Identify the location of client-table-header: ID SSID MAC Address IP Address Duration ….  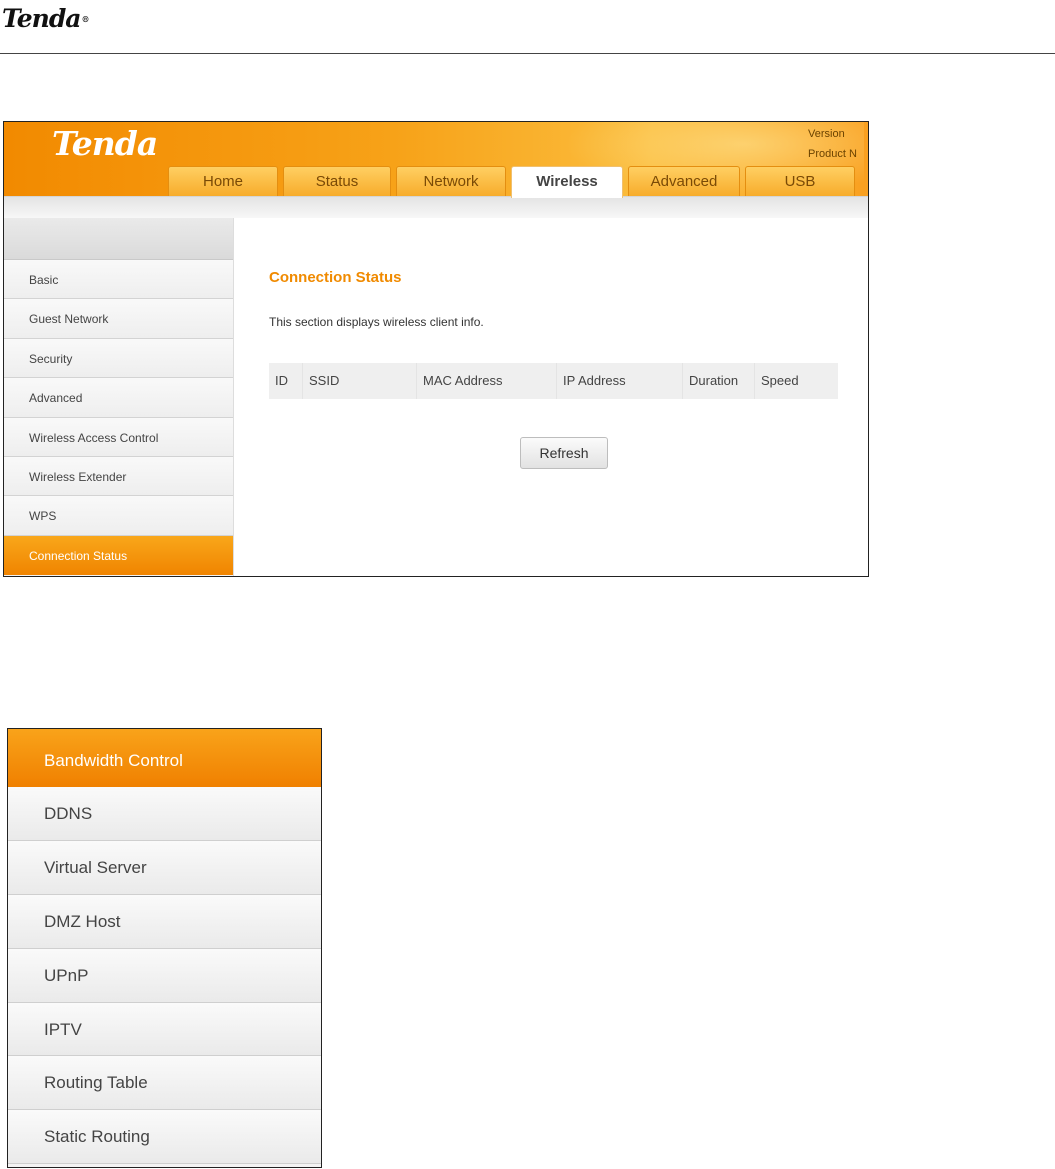
(553, 381).